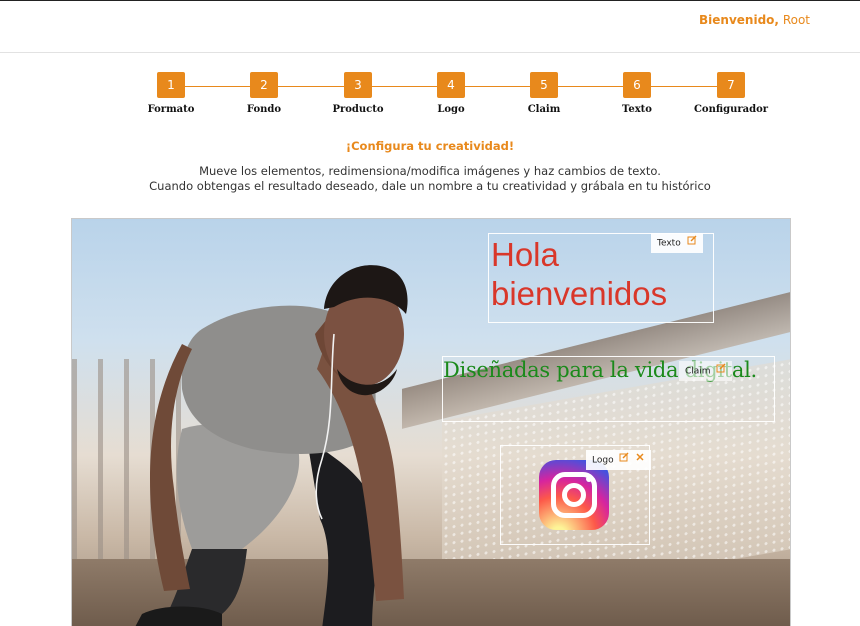 Image resolution: width=860 pixels, height=626 pixels. I want to click on step-label: Configurador, so click(731, 109).